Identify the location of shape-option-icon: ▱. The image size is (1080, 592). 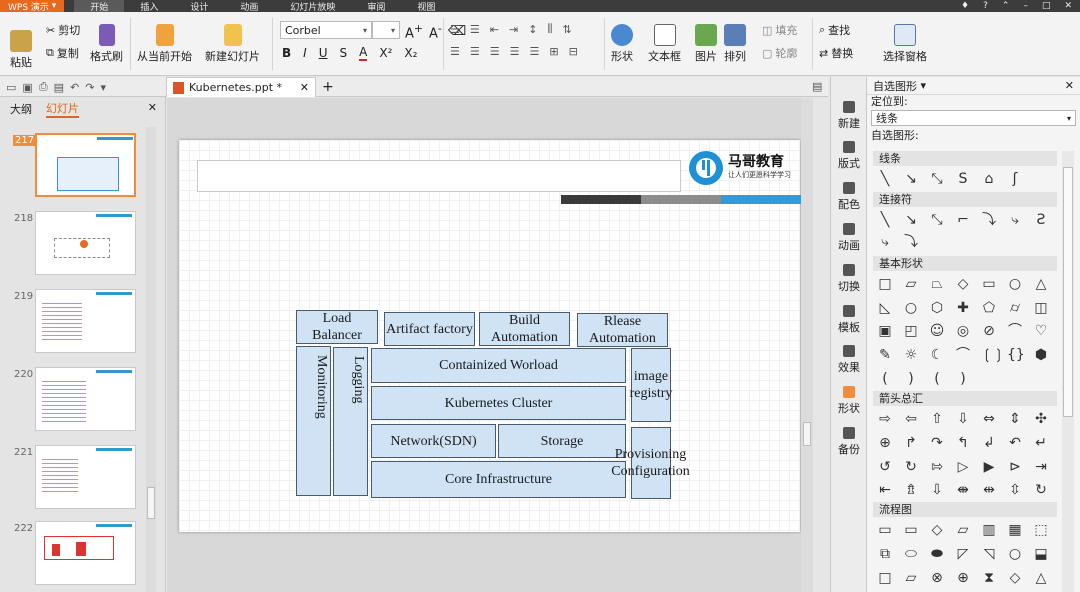
(963, 530).